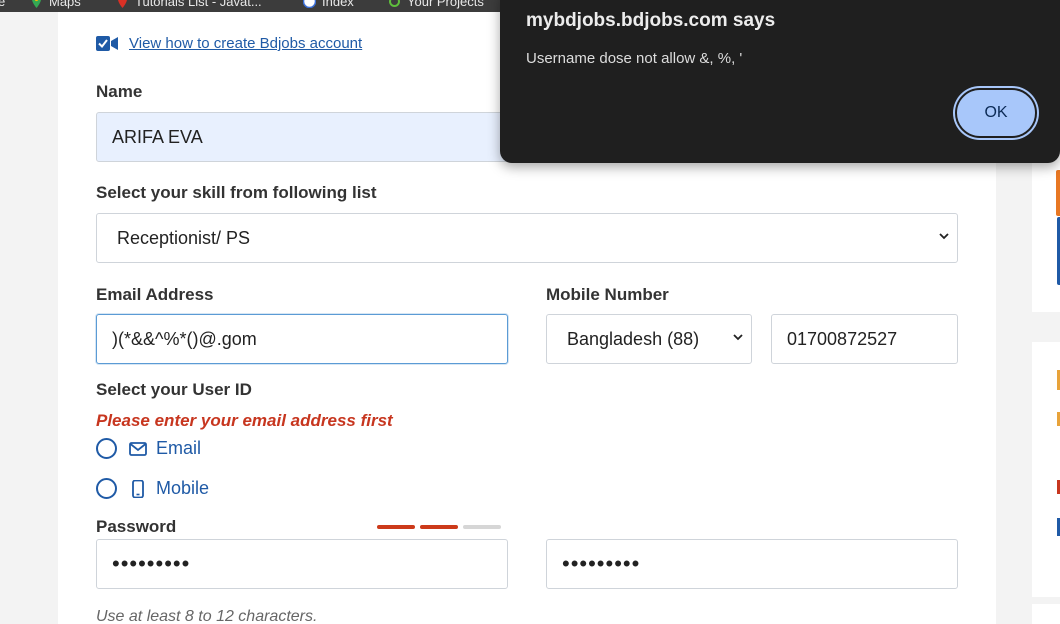 Image resolution: width=1060 pixels, height=624 pixels. Describe the element at coordinates (309, 4) in the screenshot. I see `shield-icon` at that location.